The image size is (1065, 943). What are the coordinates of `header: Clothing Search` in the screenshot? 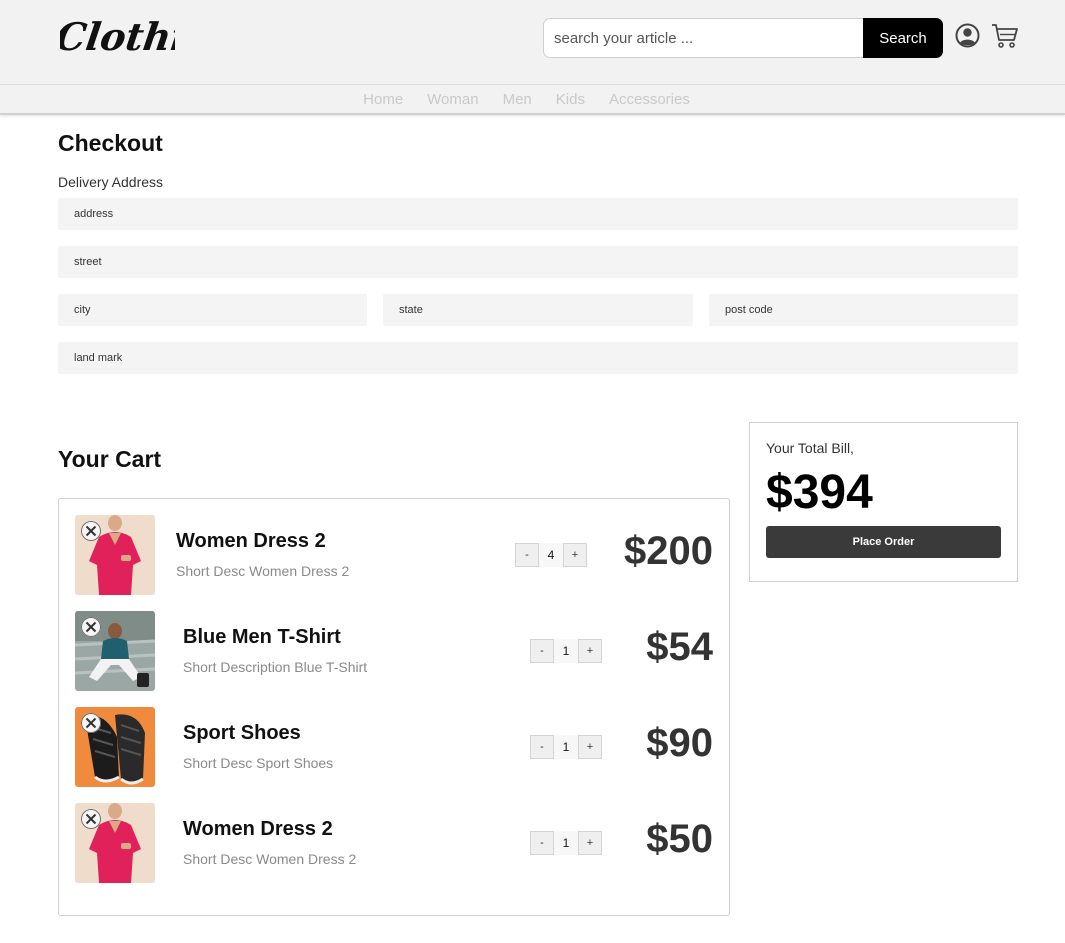 It's located at (532, 42).